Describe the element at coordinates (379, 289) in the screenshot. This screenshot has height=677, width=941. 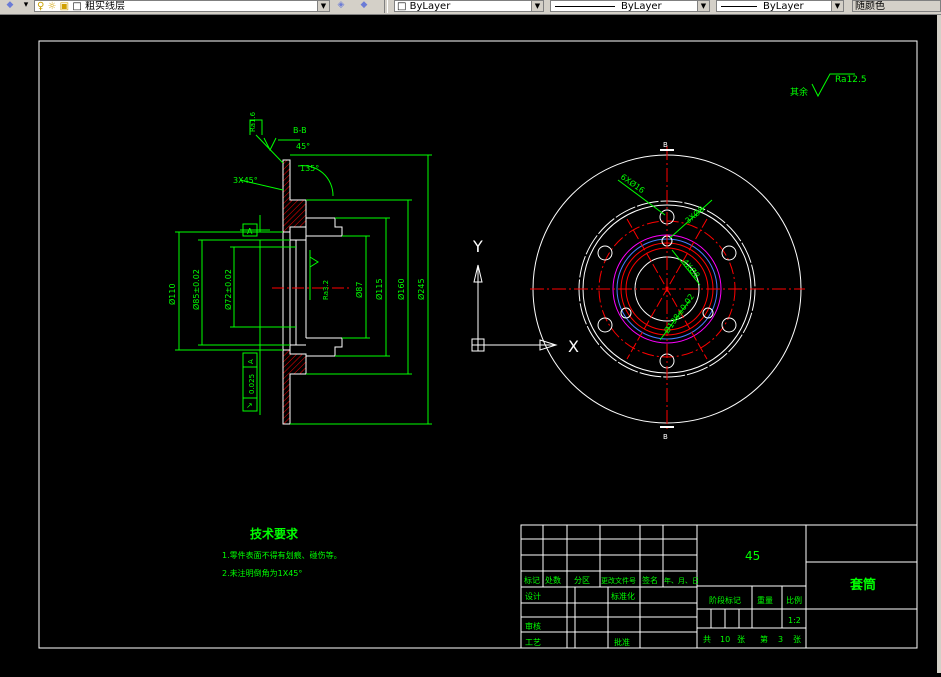
I see `dim-right-2: Ø115` at that location.